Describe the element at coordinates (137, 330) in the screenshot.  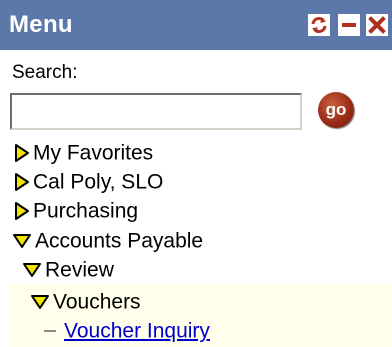
I see `voucher-inquiry-link: Voucher Inquiry` at that location.